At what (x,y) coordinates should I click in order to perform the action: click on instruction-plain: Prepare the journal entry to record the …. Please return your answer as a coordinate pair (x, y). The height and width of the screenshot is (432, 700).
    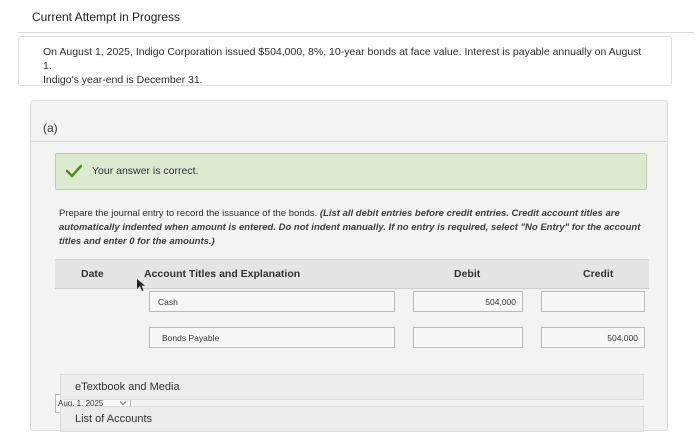
    Looking at the image, I should click on (188, 213).